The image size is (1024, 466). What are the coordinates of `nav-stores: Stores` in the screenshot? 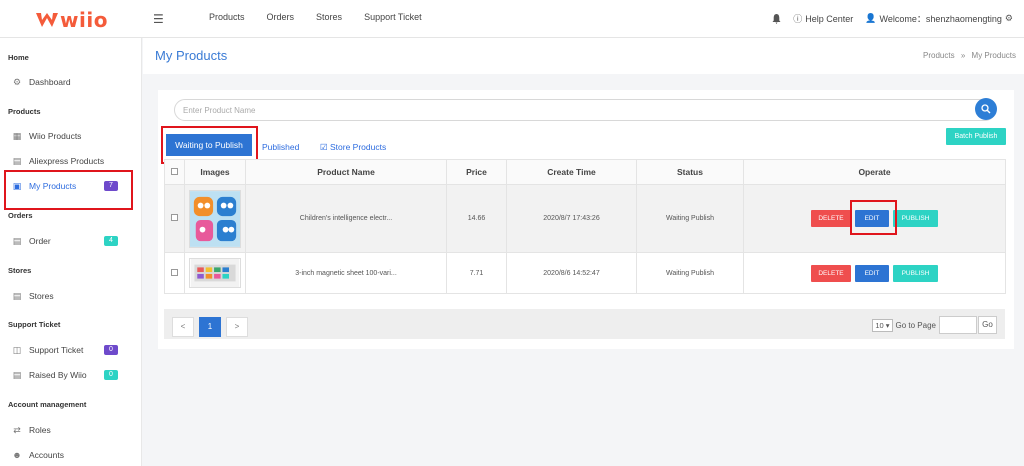 It's located at (329, 17).